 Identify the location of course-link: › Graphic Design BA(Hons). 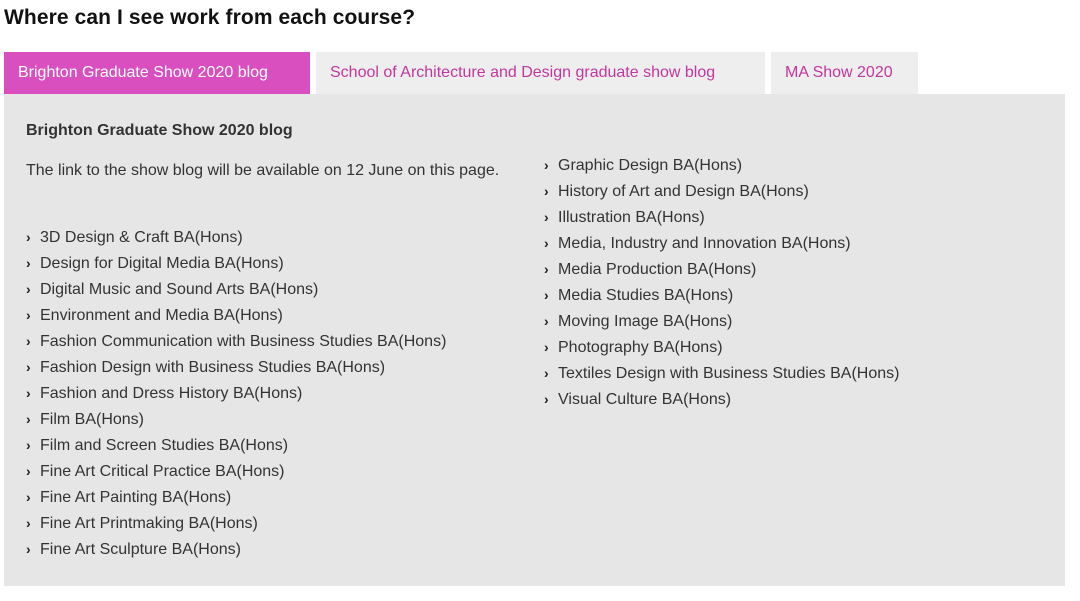
(721, 165).